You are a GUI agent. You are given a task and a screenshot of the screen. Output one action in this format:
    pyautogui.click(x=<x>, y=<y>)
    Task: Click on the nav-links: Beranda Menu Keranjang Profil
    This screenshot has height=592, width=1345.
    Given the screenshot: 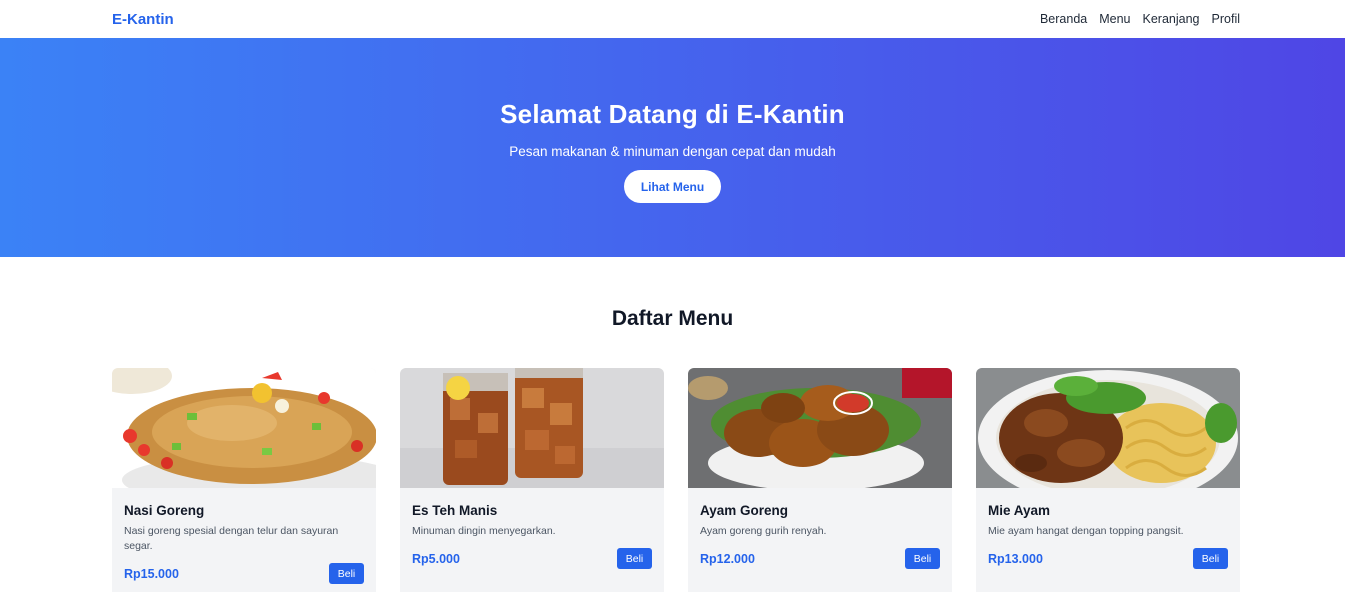 What is the action you would take?
    pyautogui.click(x=1140, y=19)
    